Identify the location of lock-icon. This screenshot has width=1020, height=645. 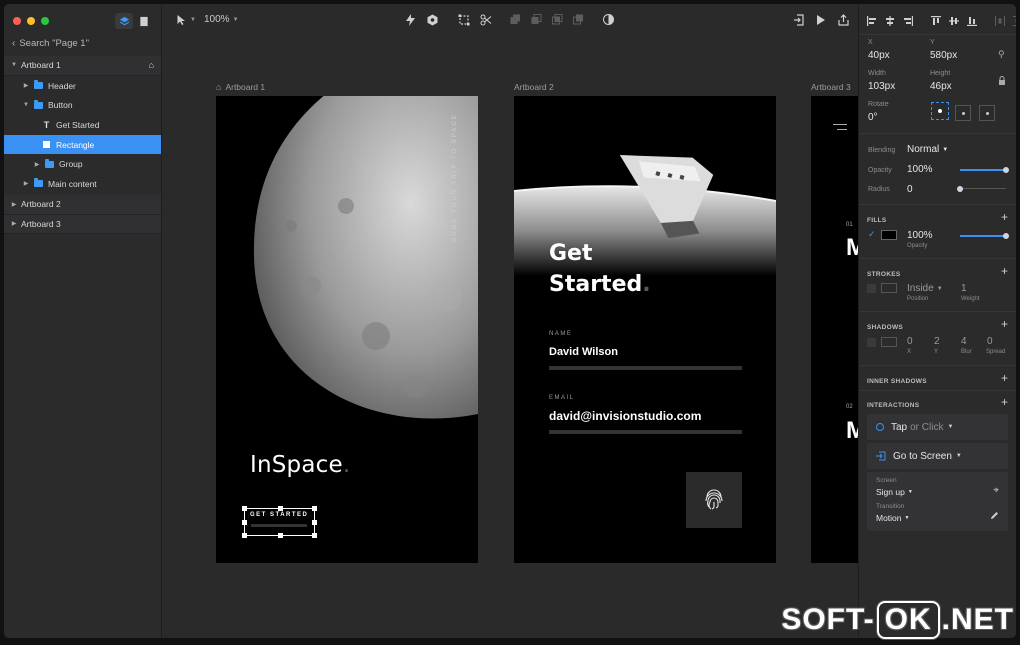
(1002, 82).